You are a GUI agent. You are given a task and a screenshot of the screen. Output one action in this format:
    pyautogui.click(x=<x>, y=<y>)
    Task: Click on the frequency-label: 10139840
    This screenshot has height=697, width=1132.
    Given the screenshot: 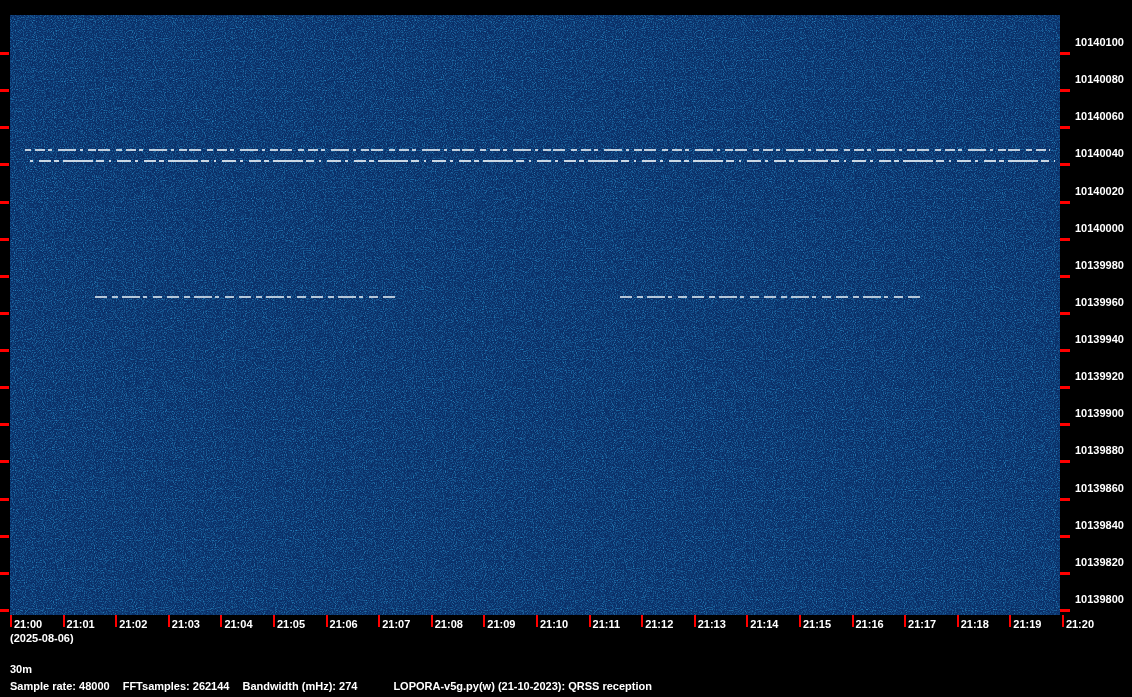 What is the action you would take?
    pyautogui.click(x=1099, y=525)
    